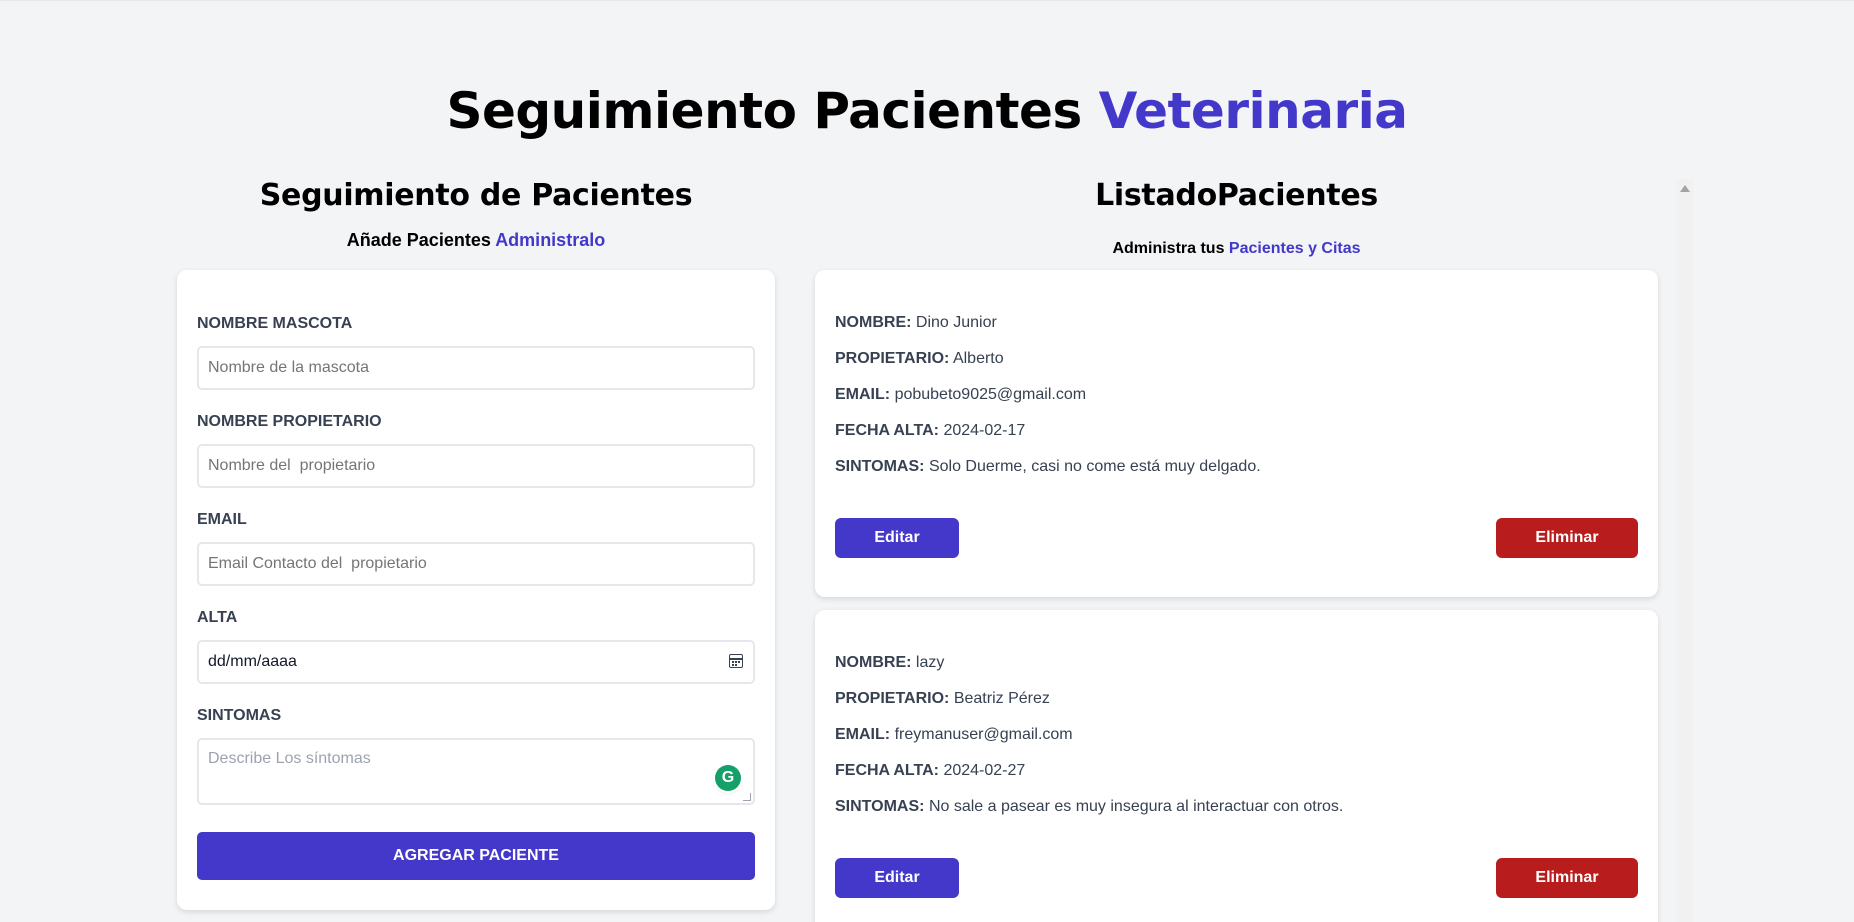  What do you see at coordinates (983, 734) in the screenshot?
I see `patient-email-value: freymanuser@gmail.com` at bounding box center [983, 734].